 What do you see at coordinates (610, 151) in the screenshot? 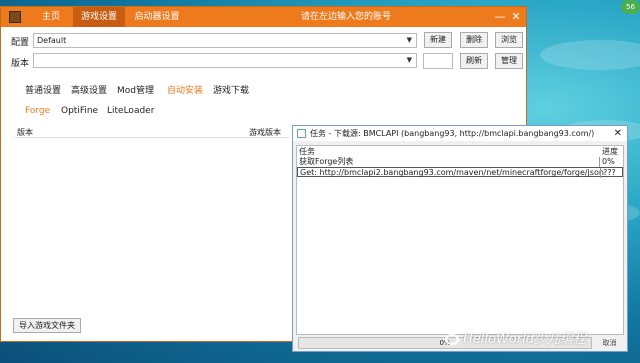
I see `column-progress: 进度` at bounding box center [610, 151].